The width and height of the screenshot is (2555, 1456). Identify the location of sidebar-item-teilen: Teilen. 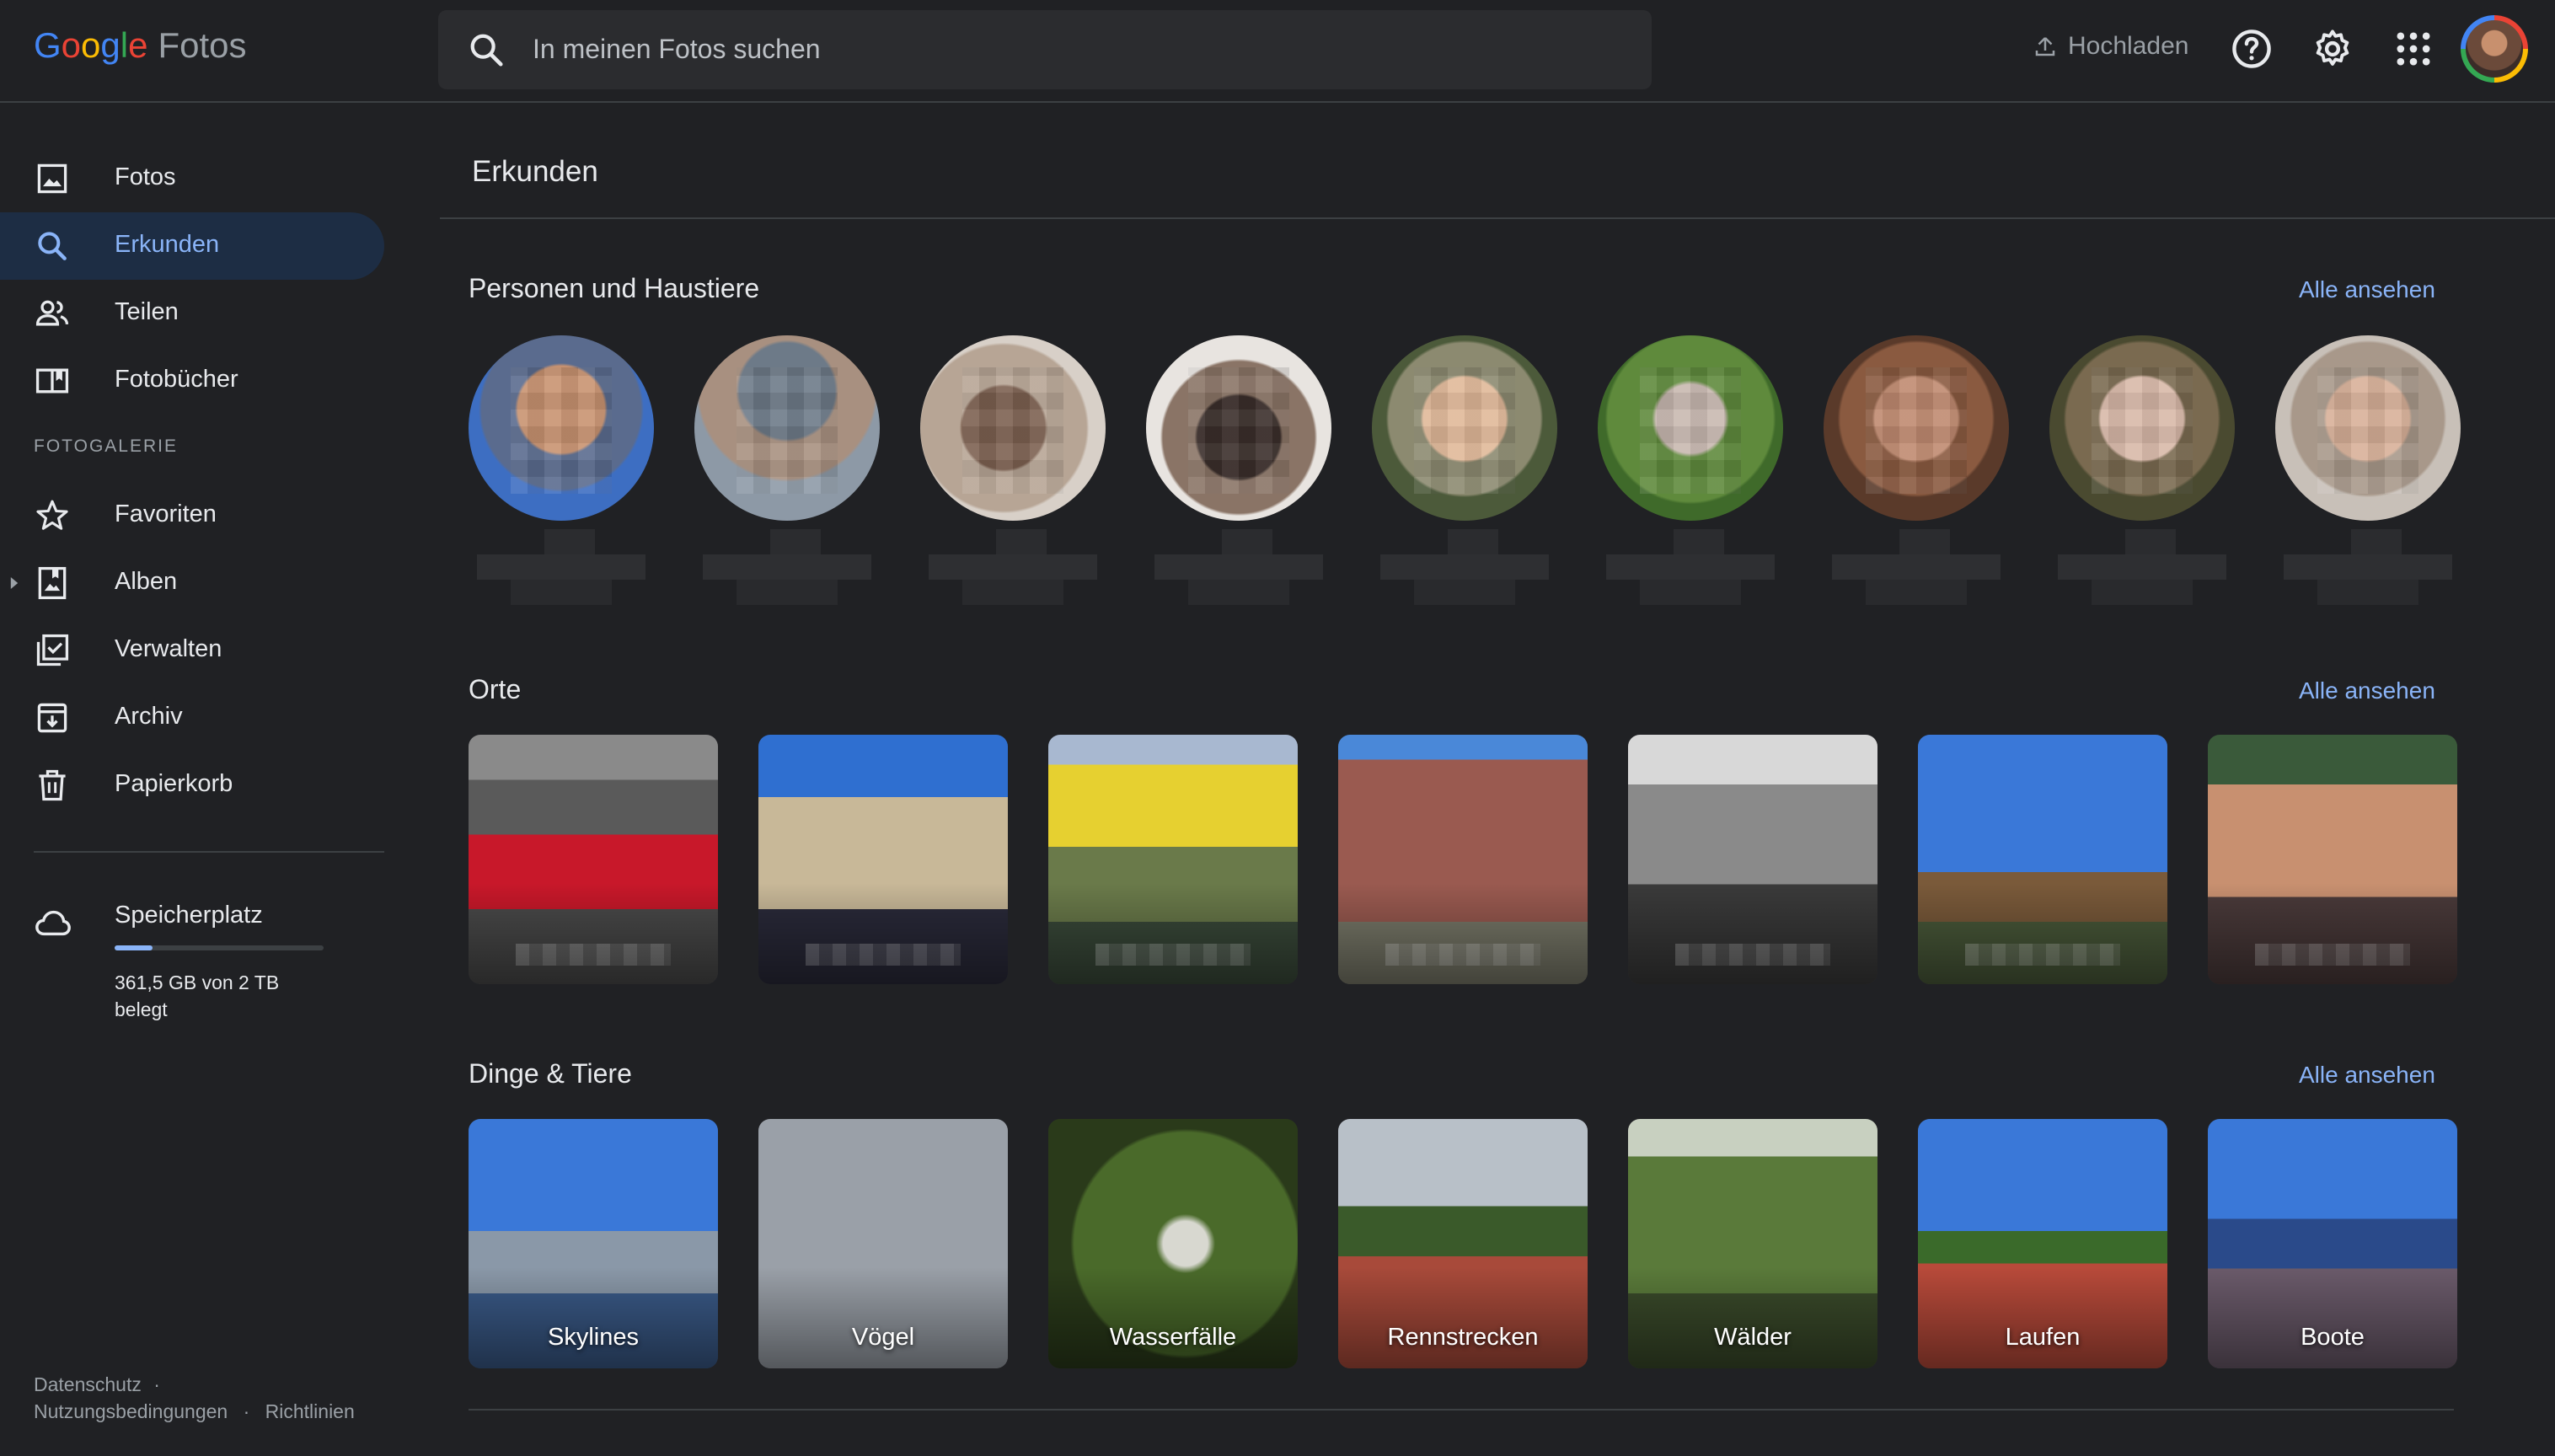
(192, 313).